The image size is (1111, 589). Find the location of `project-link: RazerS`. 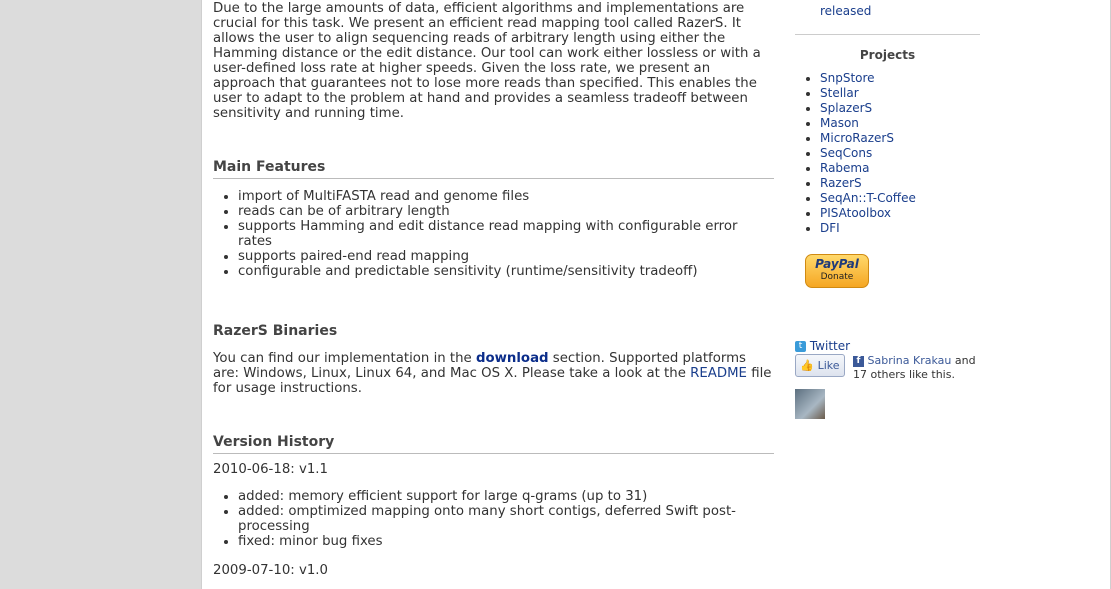

project-link: RazerS is located at coordinates (841, 183).